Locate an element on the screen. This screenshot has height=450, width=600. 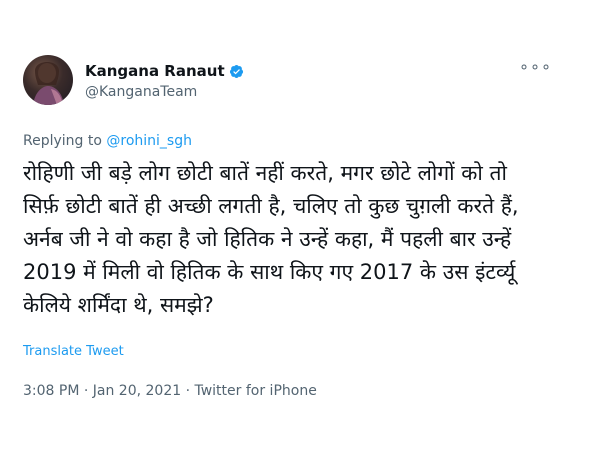
tweet-line: केलिये शर्मिंदा थे, समझे? is located at coordinates (118, 305).